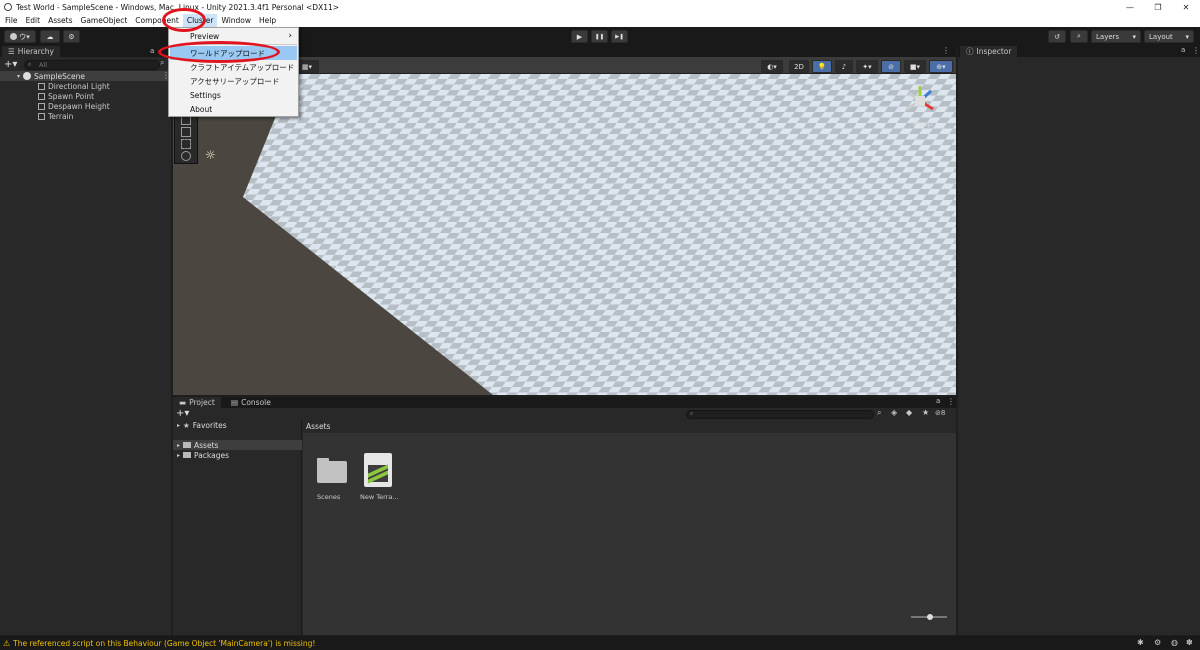 Image resolution: width=1200 pixels, height=650 pixels. Describe the element at coordinates (20, 36) in the screenshot. I see `account-dropdown: ウ ▾` at that location.